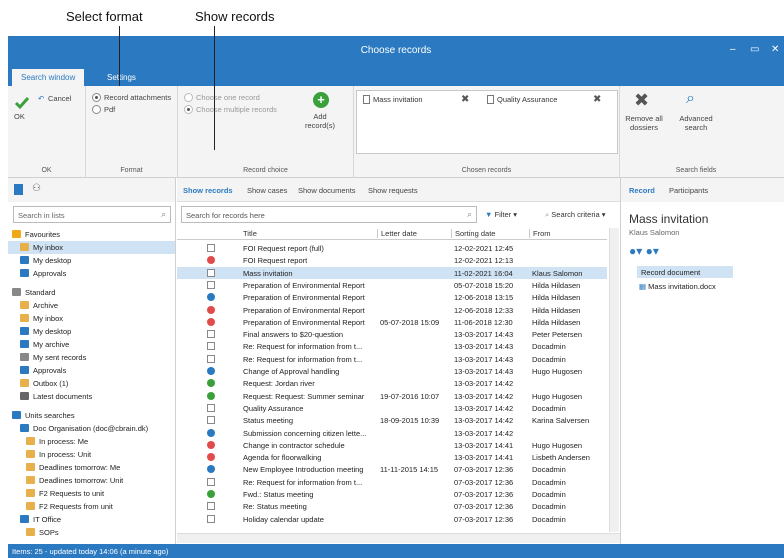 The image size is (784, 558). Describe the element at coordinates (59, 98) in the screenshot. I see `cancel-button: Cancel` at that location.